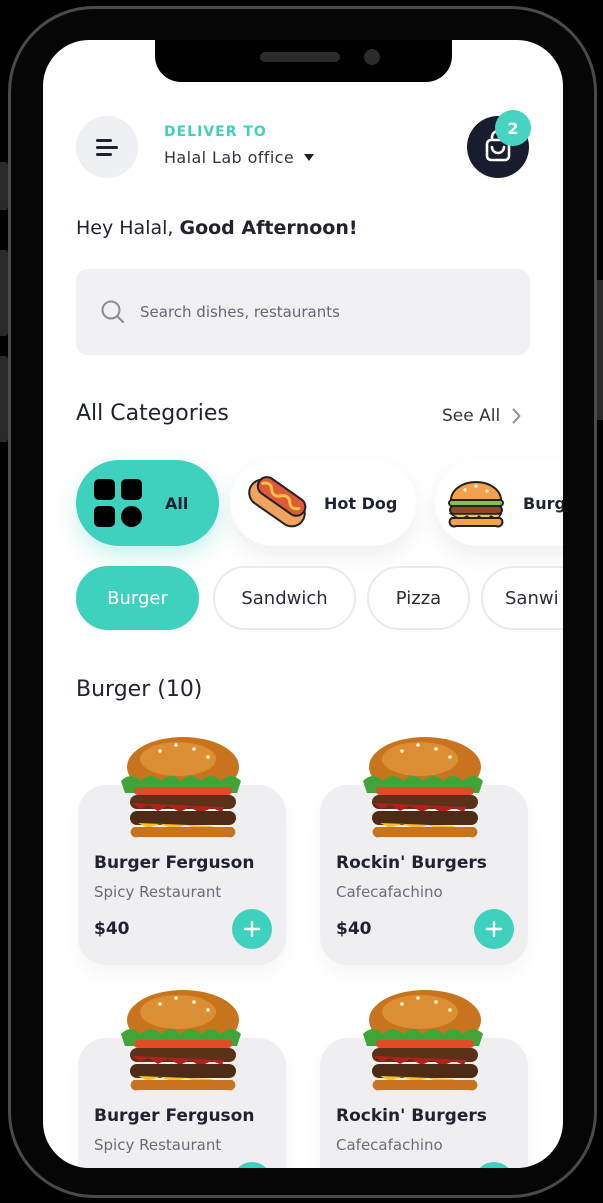 The image size is (603, 1203). Describe the element at coordinates (418, 598) in the screenshot. I see `filter-chip-pizza: Pizza` at that location.